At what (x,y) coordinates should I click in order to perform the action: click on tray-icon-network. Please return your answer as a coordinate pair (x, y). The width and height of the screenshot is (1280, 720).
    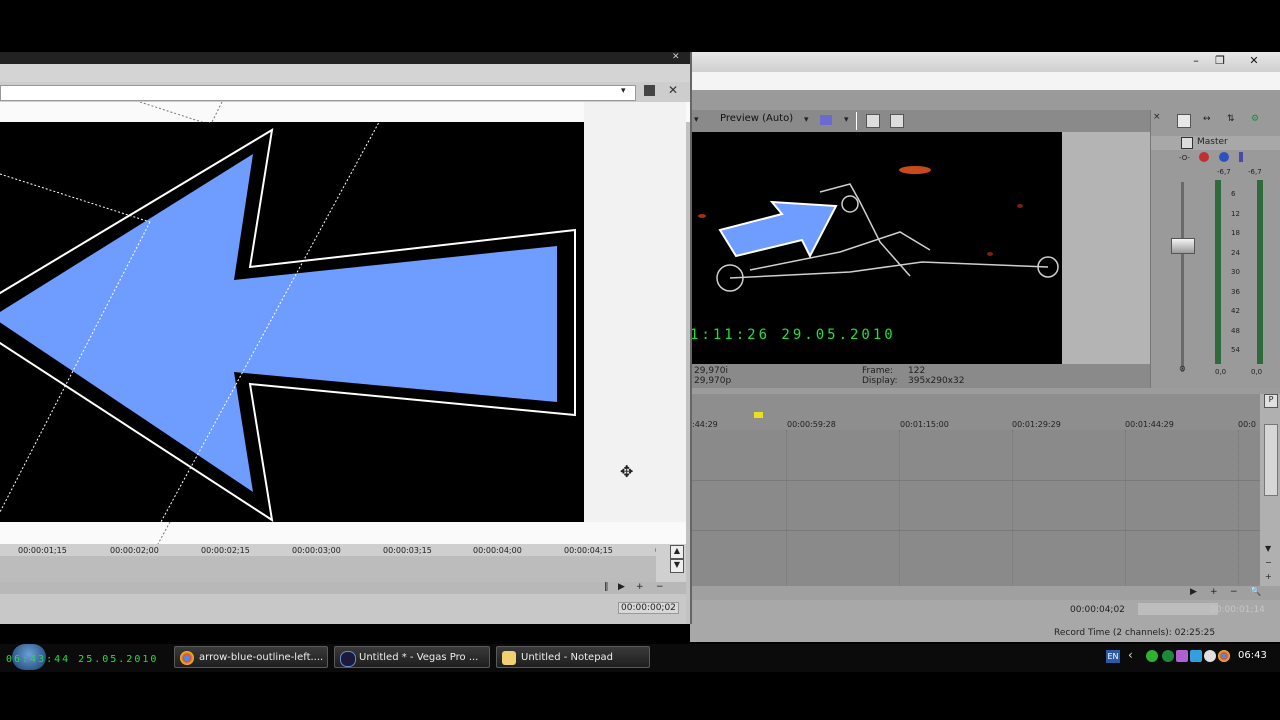
    Looking at the image, I should click on (1168, 656).